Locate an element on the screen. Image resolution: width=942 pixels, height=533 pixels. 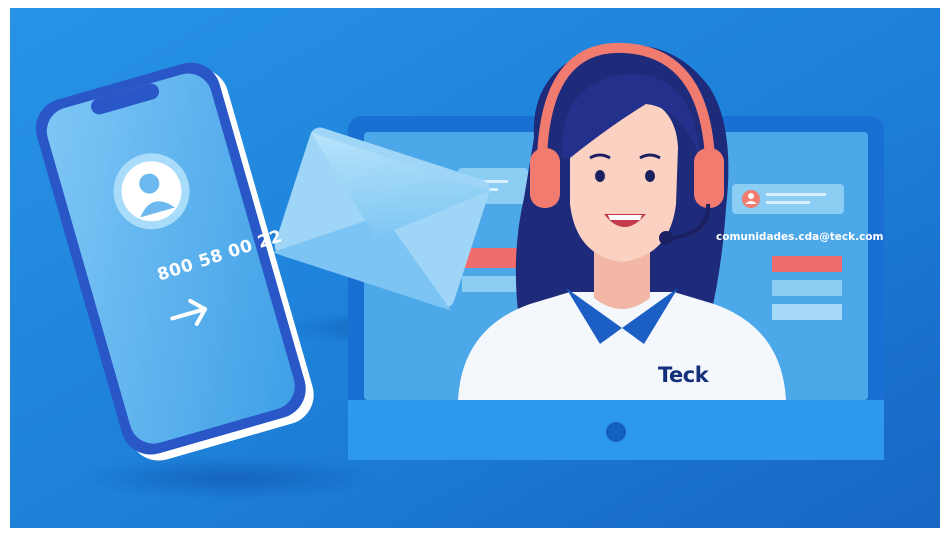
headset-ear-left is located at coordinates (545, 178).